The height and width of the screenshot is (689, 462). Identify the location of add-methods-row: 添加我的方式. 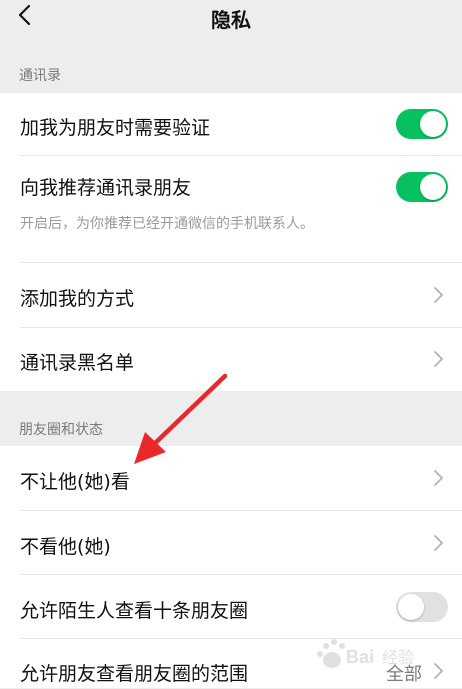
(231, 295).